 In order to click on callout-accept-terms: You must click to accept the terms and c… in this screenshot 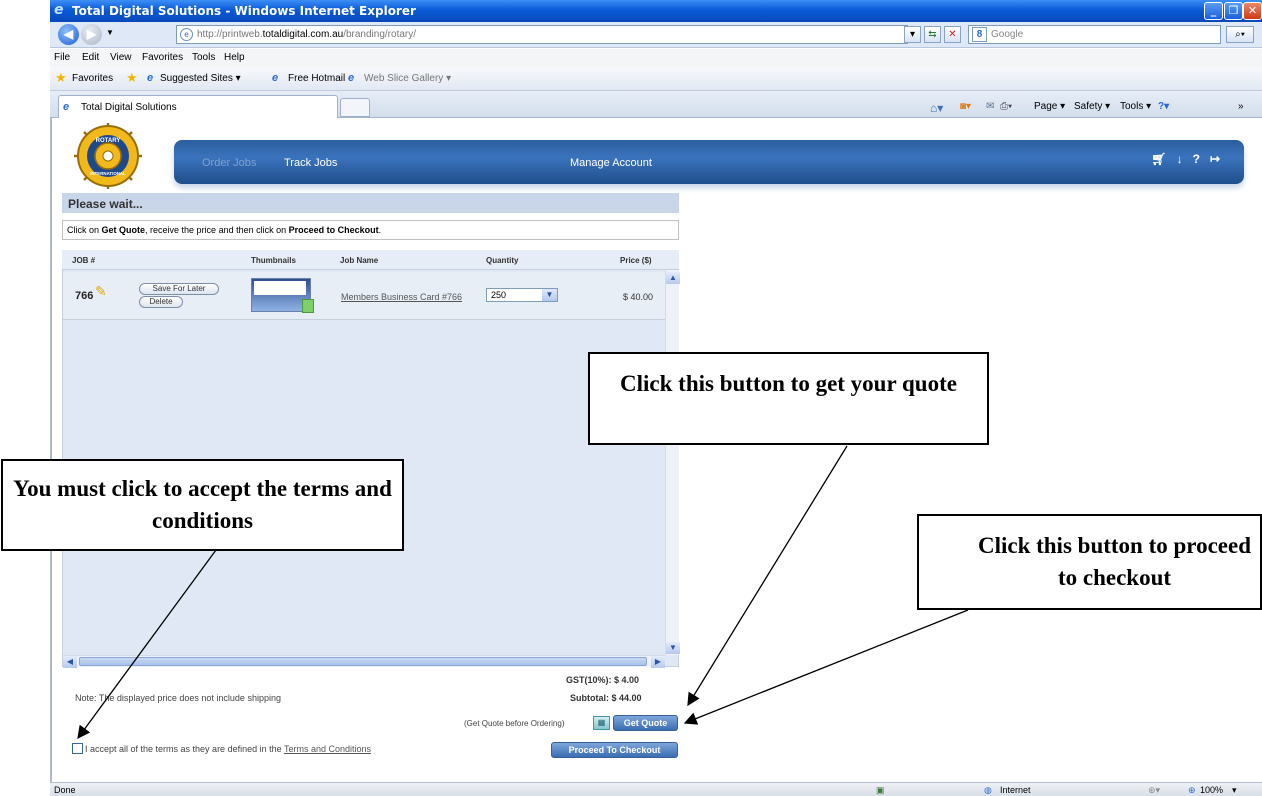, I will do `click(202, 505)`.